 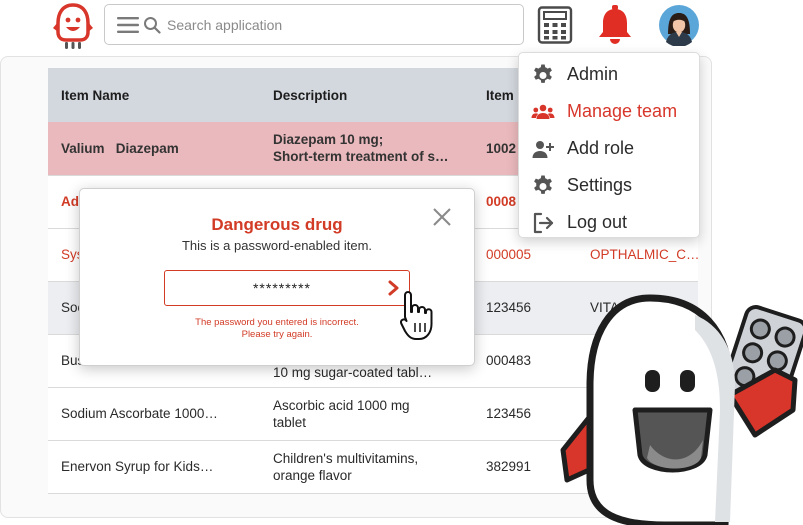 What do you see at coordinates (366, 414) in the screenshot?
I see `cell-description: Ascorbic acid 1000 mg tablet` at bounding box center [366, 414].